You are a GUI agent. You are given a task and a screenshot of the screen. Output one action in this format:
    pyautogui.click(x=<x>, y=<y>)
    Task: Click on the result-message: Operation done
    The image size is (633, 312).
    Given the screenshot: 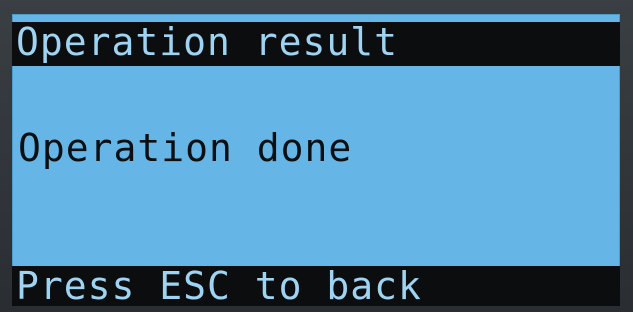 What is the action you would take?
    pyautogui.click(x=185, y=148)
    